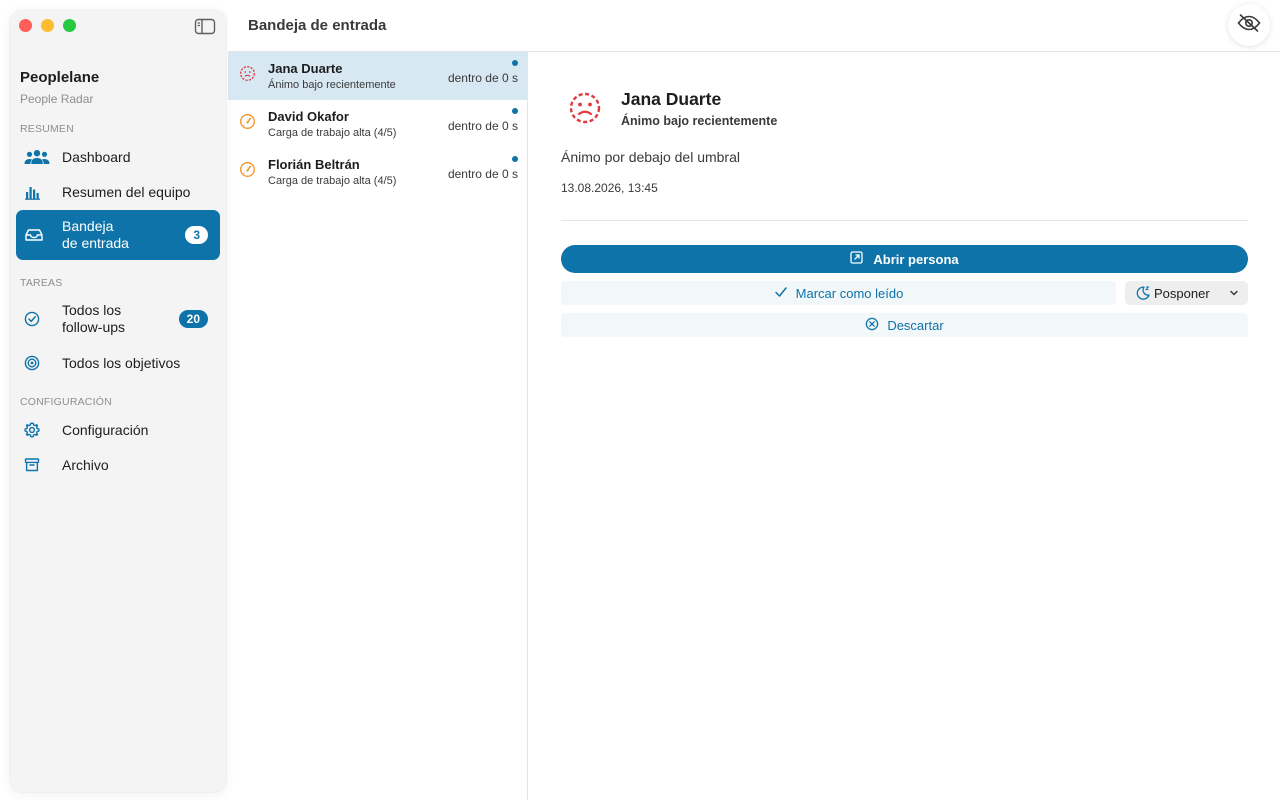  Describe the element at coordinates (37, 235) in the screenshot. I see `tray-icon` at that location.